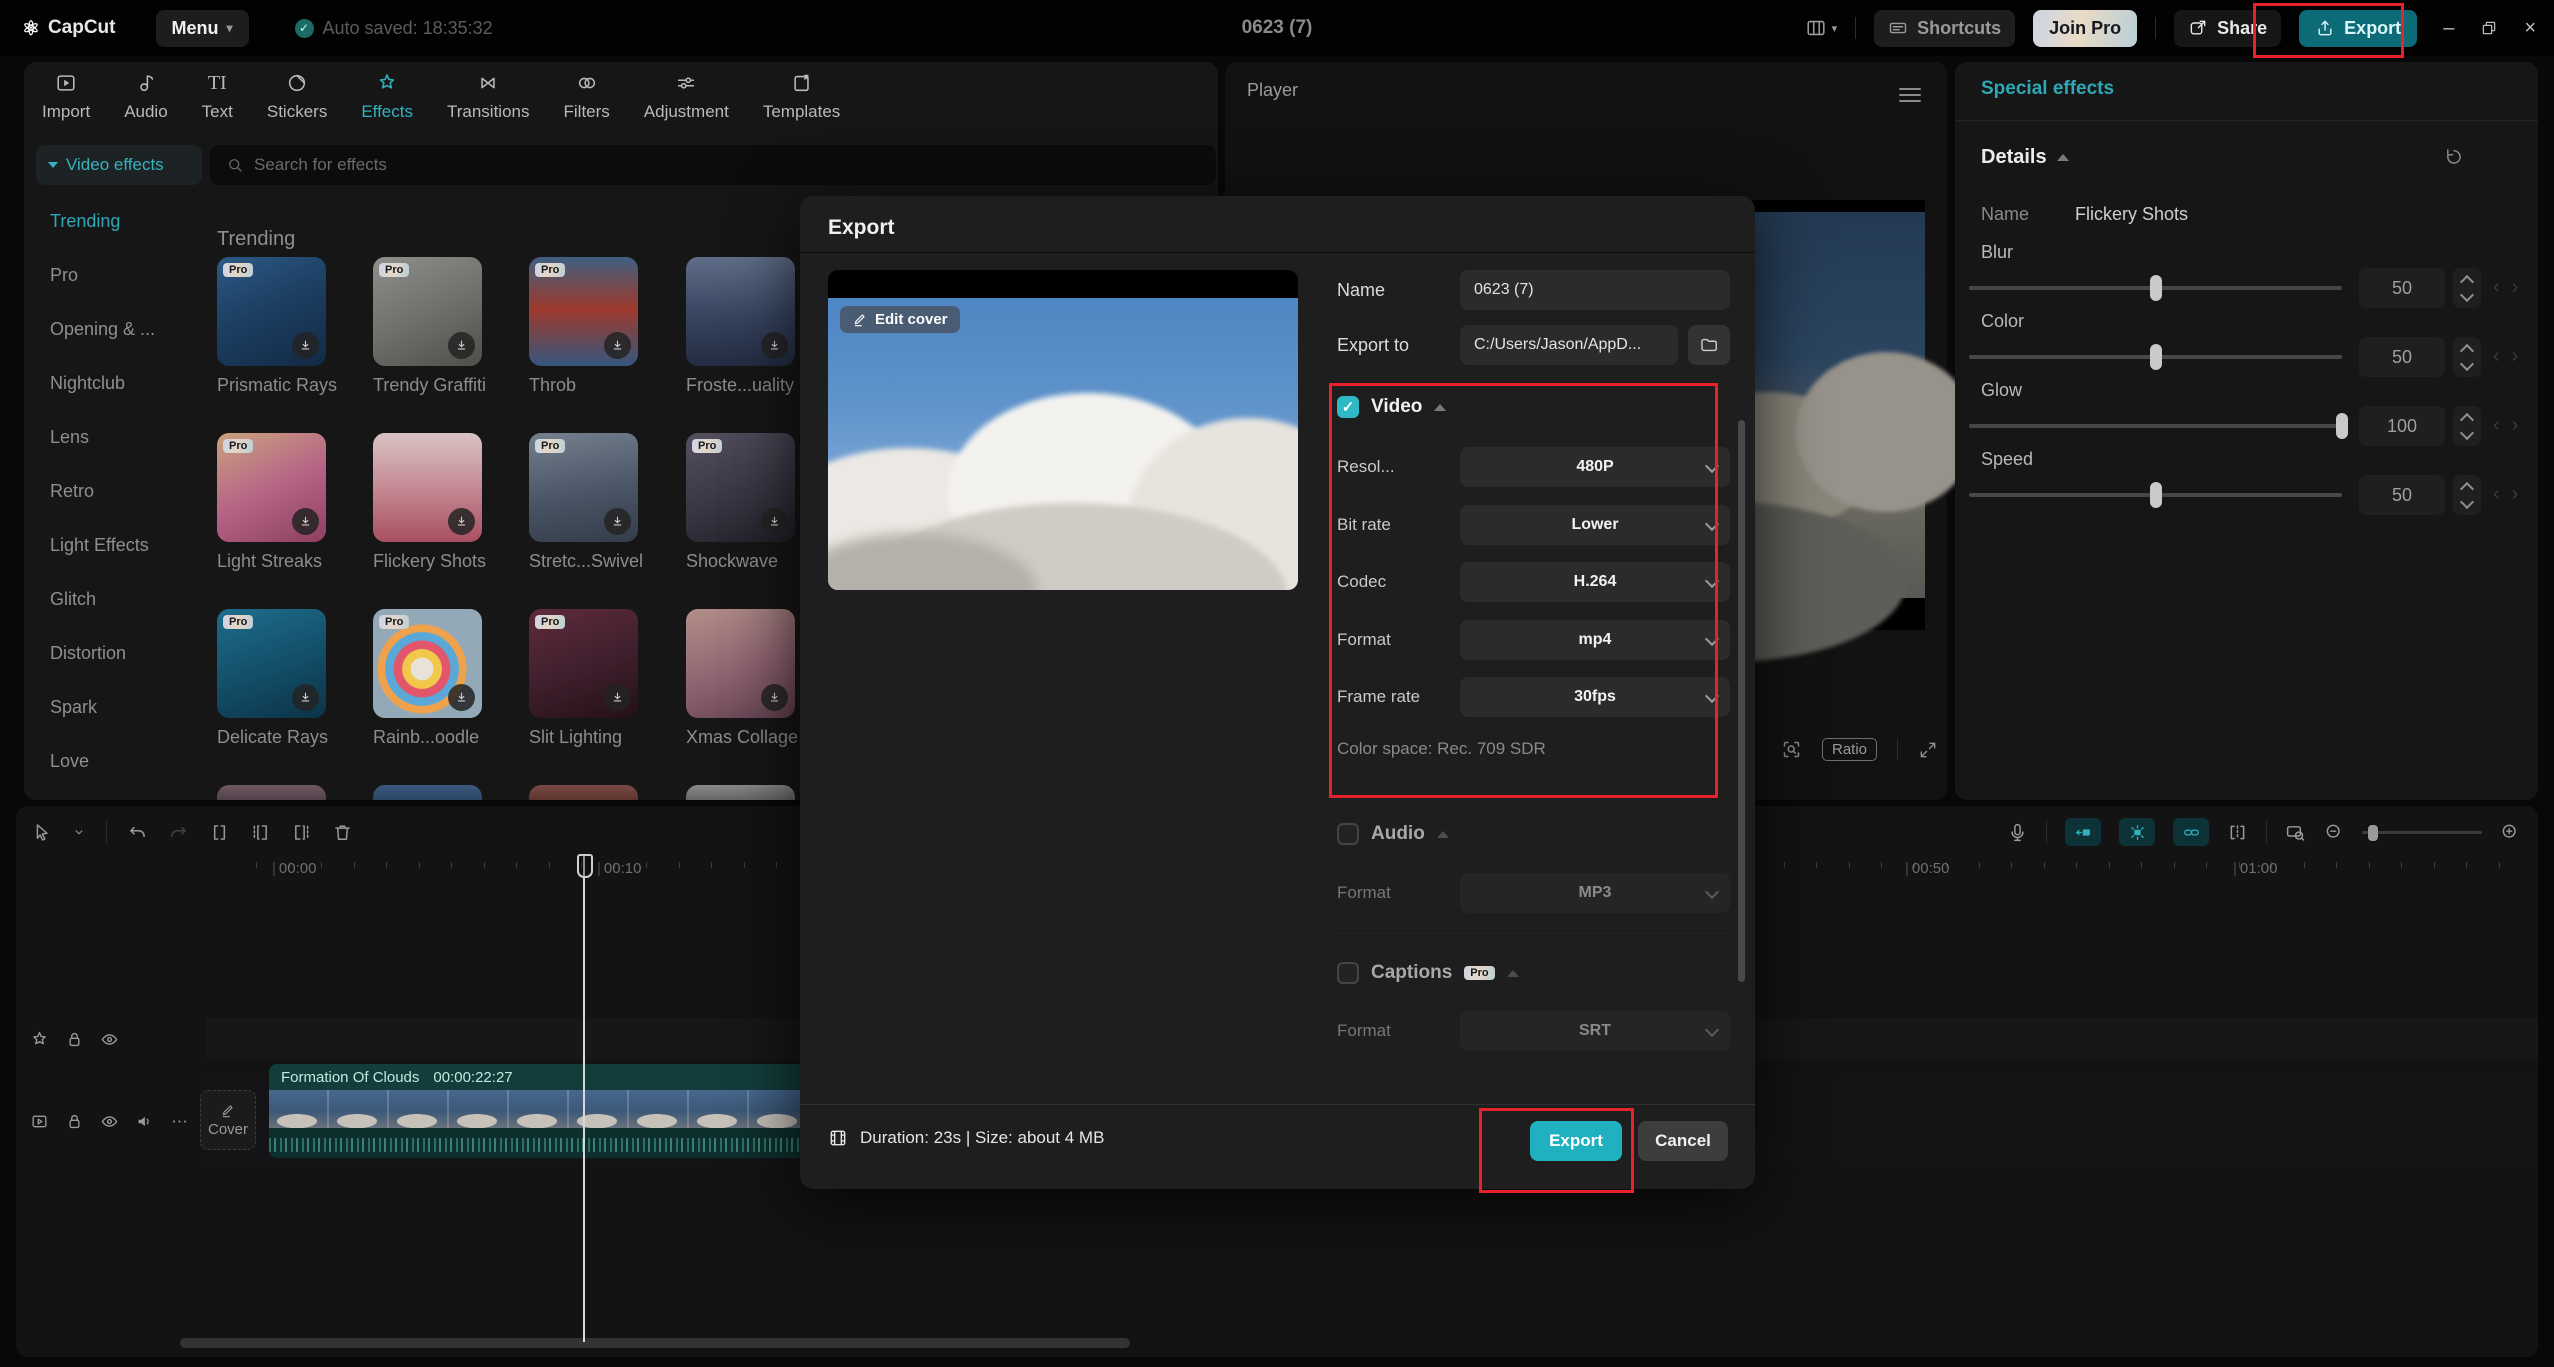 This screenshot has width=2554, height=1367. I want to click on split-preview-icon, so click(2237, 832).